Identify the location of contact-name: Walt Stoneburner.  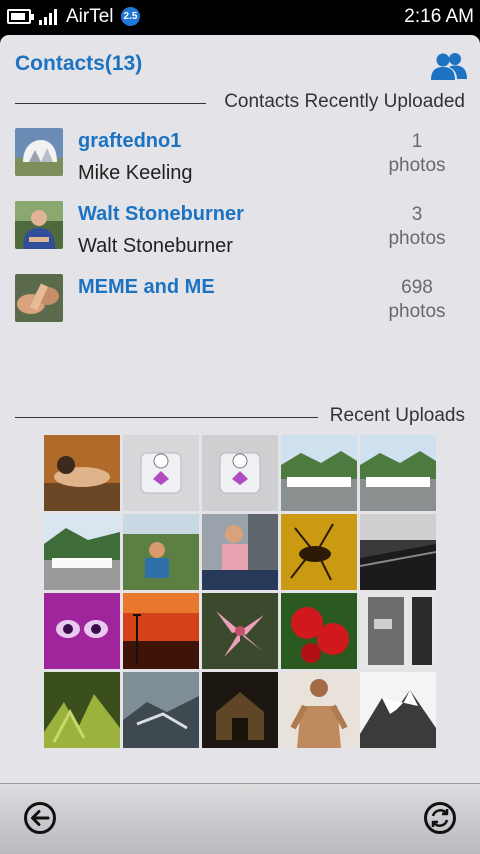
(161, 214).